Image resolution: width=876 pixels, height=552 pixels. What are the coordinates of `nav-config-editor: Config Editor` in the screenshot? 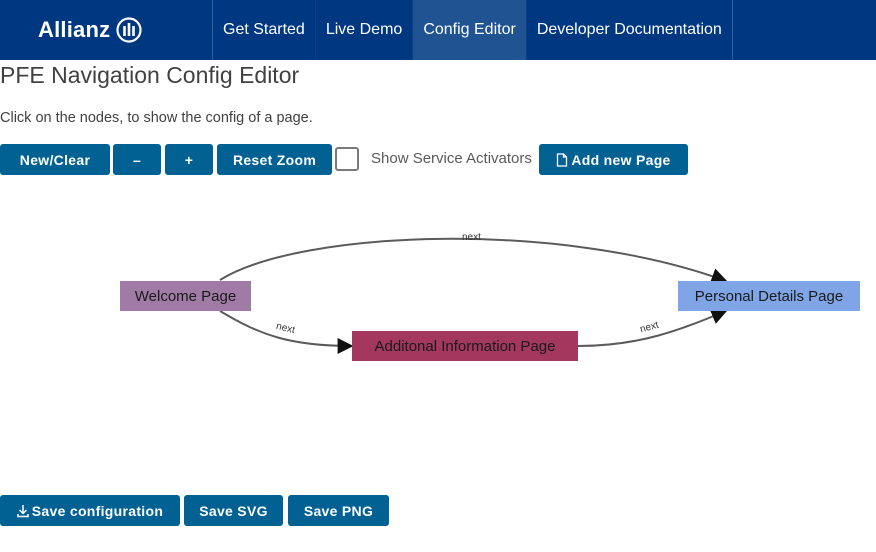 It's located at (470, 30).